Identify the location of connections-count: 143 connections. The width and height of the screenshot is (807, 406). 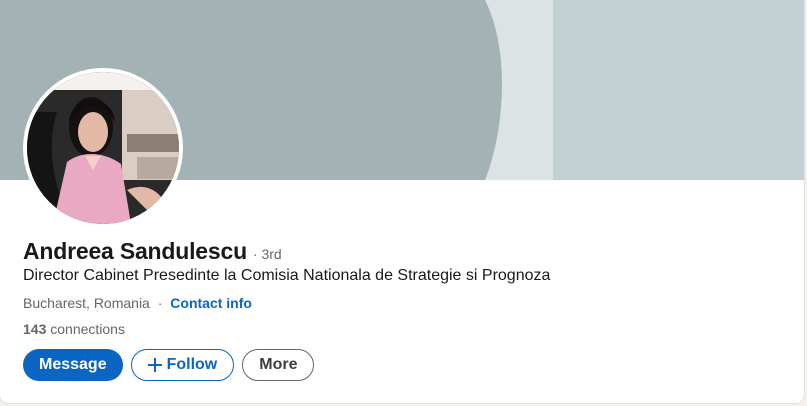
(74, 329).